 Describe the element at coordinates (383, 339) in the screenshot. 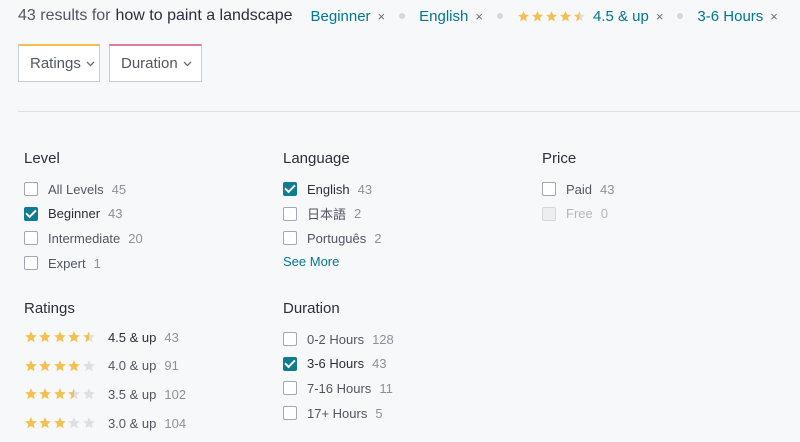

I see `option-count: 128` at that location.